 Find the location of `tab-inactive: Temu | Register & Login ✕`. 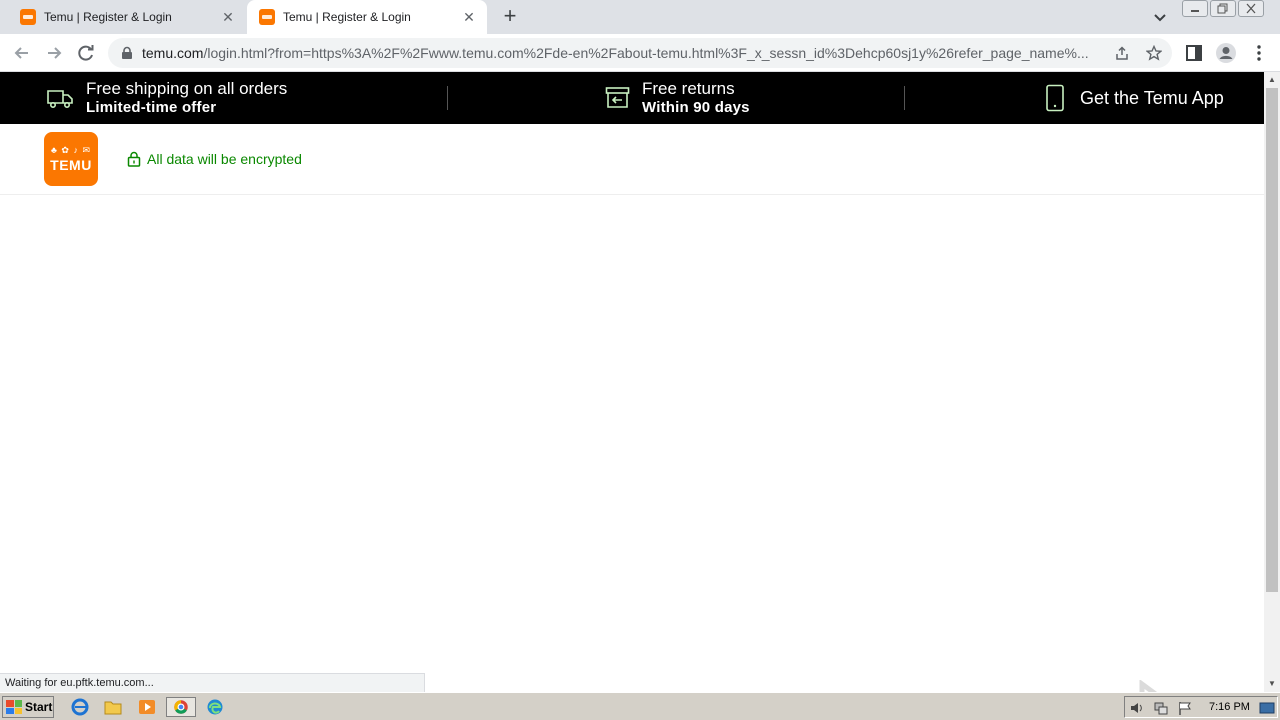

tab-inactive: Temu | Register & Login ✕ is located at coordinates (127, 17).